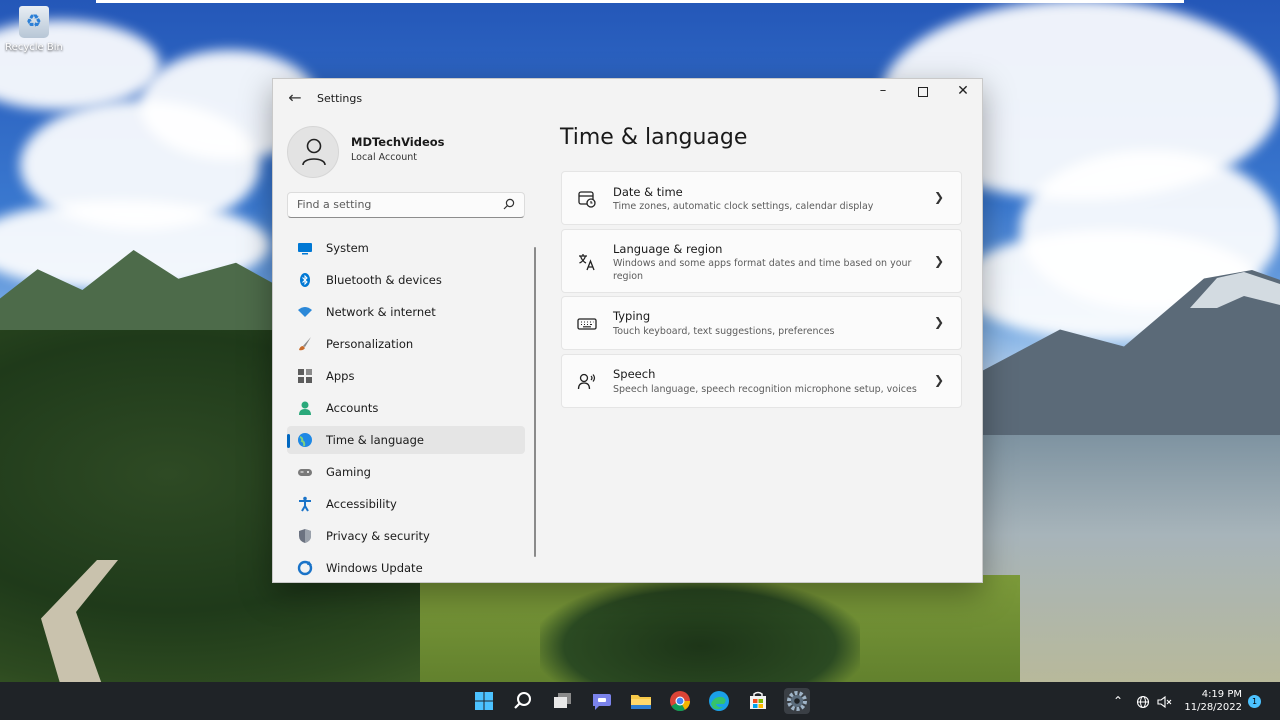 This screenshot has width=1280, height=720. I want to click on nav-item-system: System, so click(406, 248).